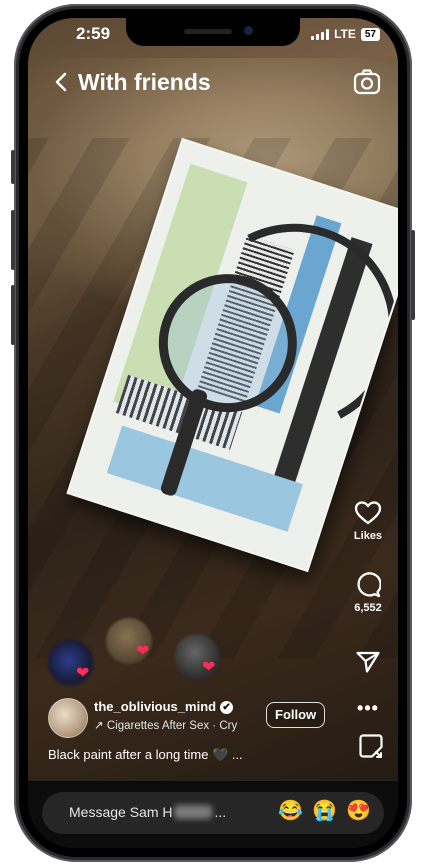  Describe the element at coordinates (13, 315) in the screenshot. I see `volume-down-button` at that location.